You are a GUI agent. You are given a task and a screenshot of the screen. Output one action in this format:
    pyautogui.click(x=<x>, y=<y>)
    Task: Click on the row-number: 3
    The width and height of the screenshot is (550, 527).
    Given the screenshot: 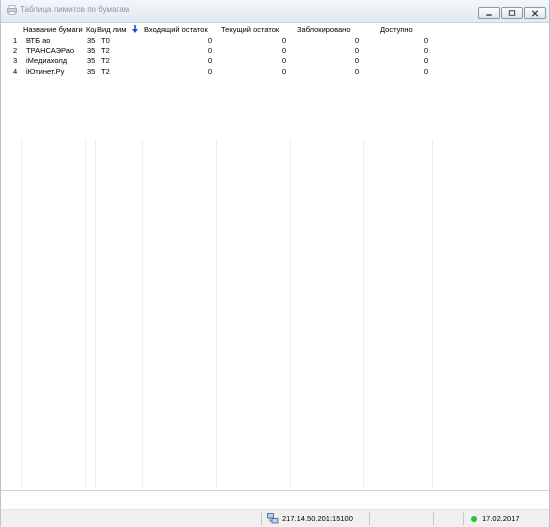 What is the action you would take?
    pyautogui.click(x=15, y=60)
    